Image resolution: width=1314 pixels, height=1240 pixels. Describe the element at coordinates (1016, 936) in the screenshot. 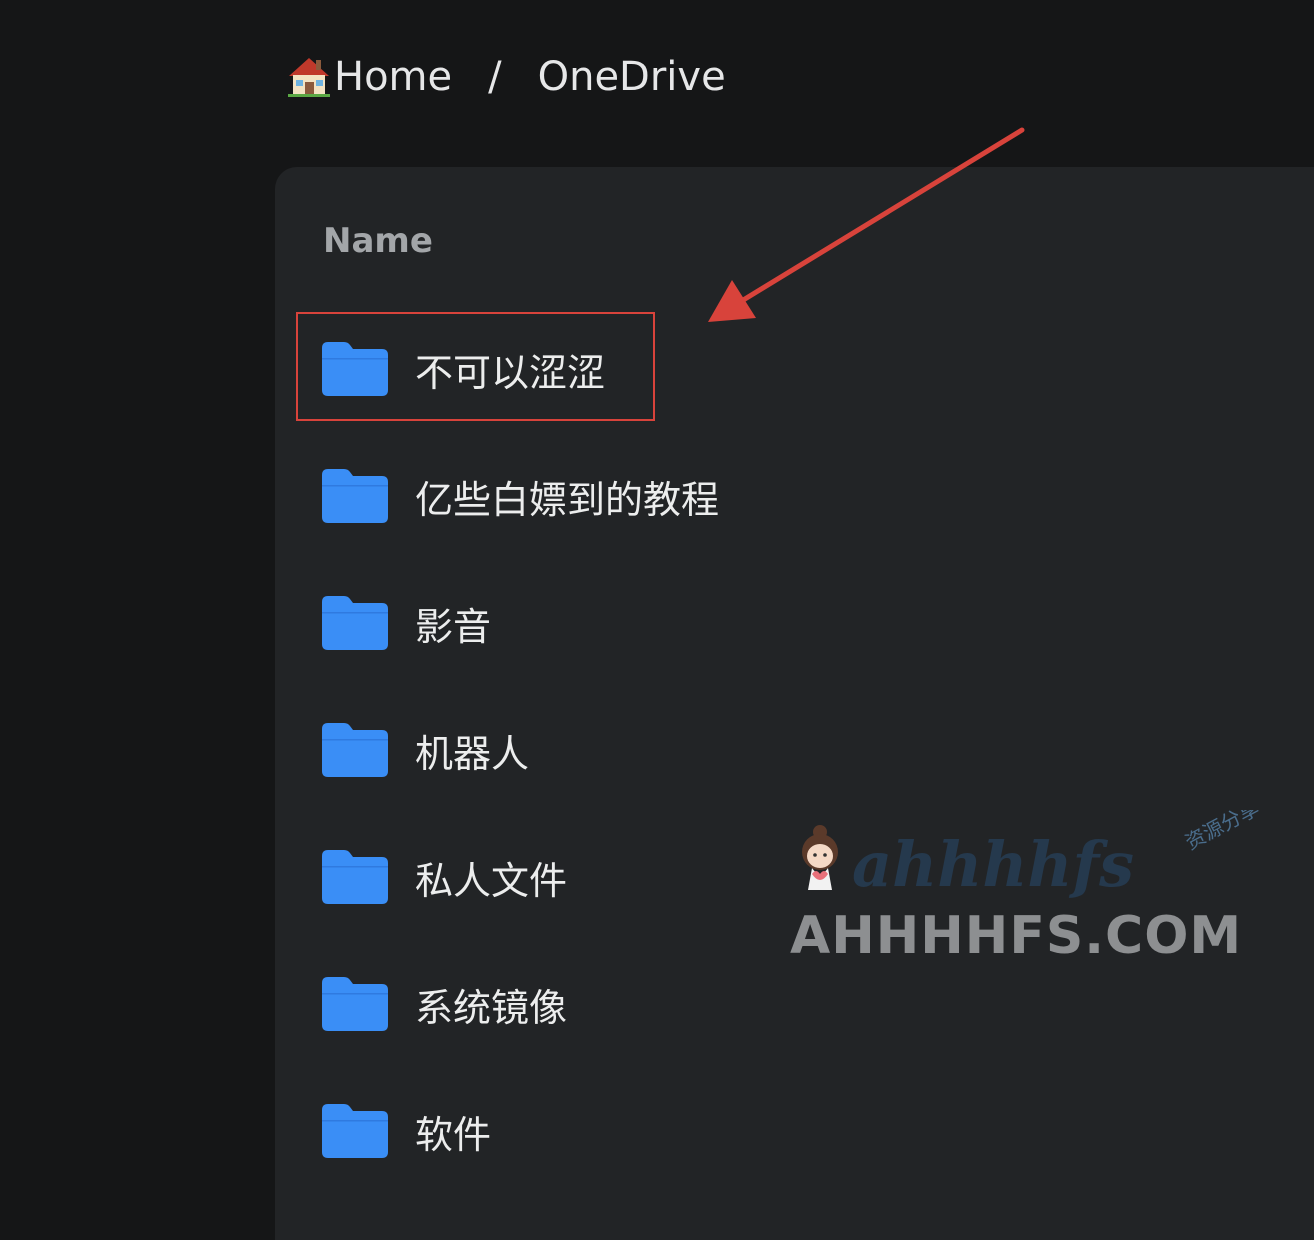

I see `watermark-site: AHHHHFS.COM` at that location.